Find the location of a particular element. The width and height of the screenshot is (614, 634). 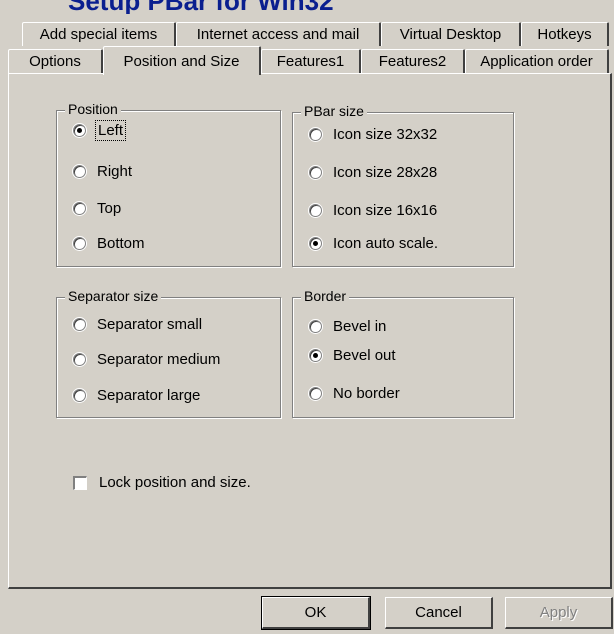

tab-hotkeys: Hotkeys is located at coordinates (565, 34).